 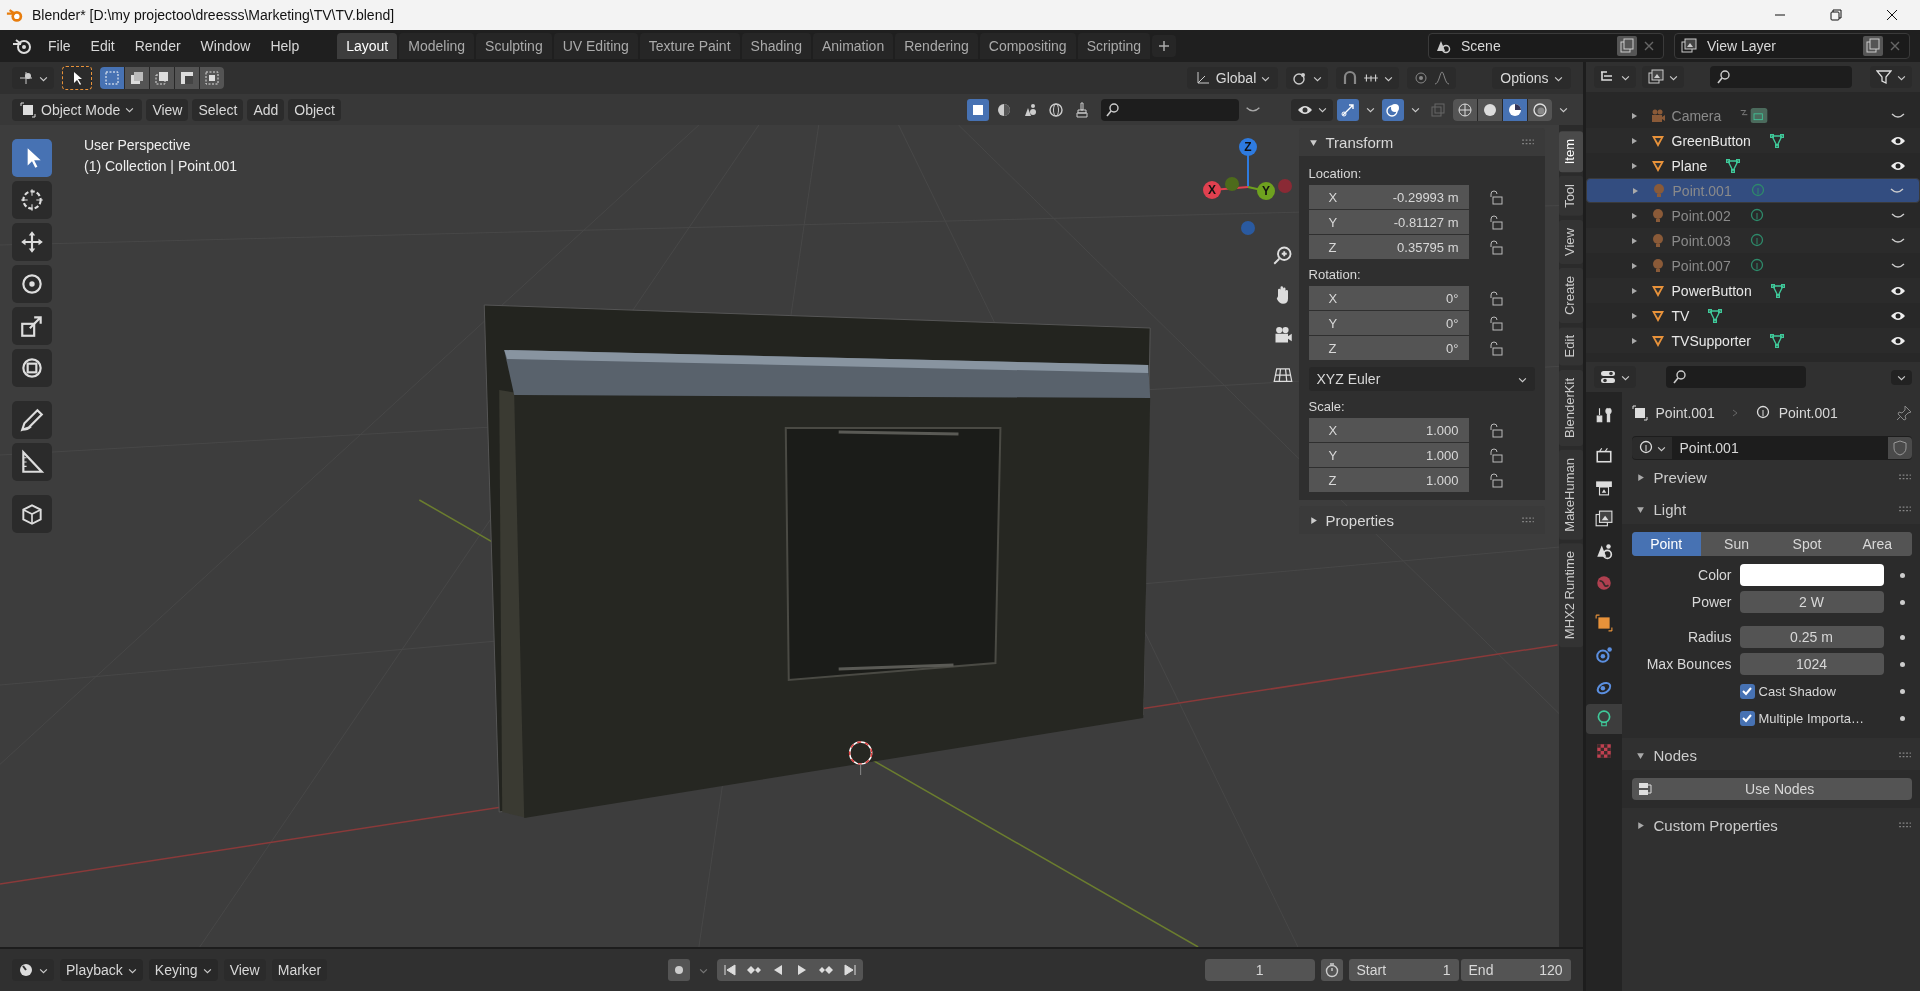 I want to click on menu-item: Help, so click(x=285, y=46).